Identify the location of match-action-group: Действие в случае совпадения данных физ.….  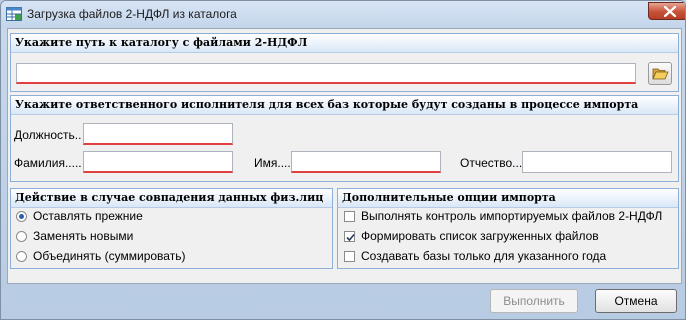
(171, 228).